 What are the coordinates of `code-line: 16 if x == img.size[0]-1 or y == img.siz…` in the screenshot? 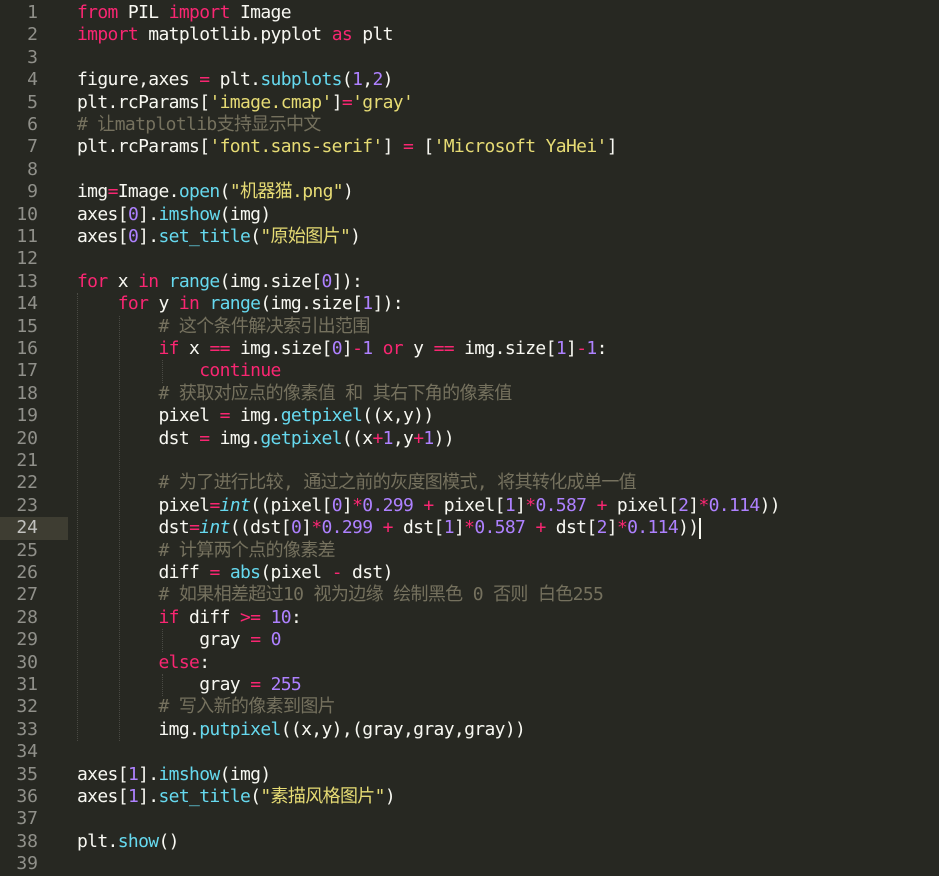 It's located at (469, 349).